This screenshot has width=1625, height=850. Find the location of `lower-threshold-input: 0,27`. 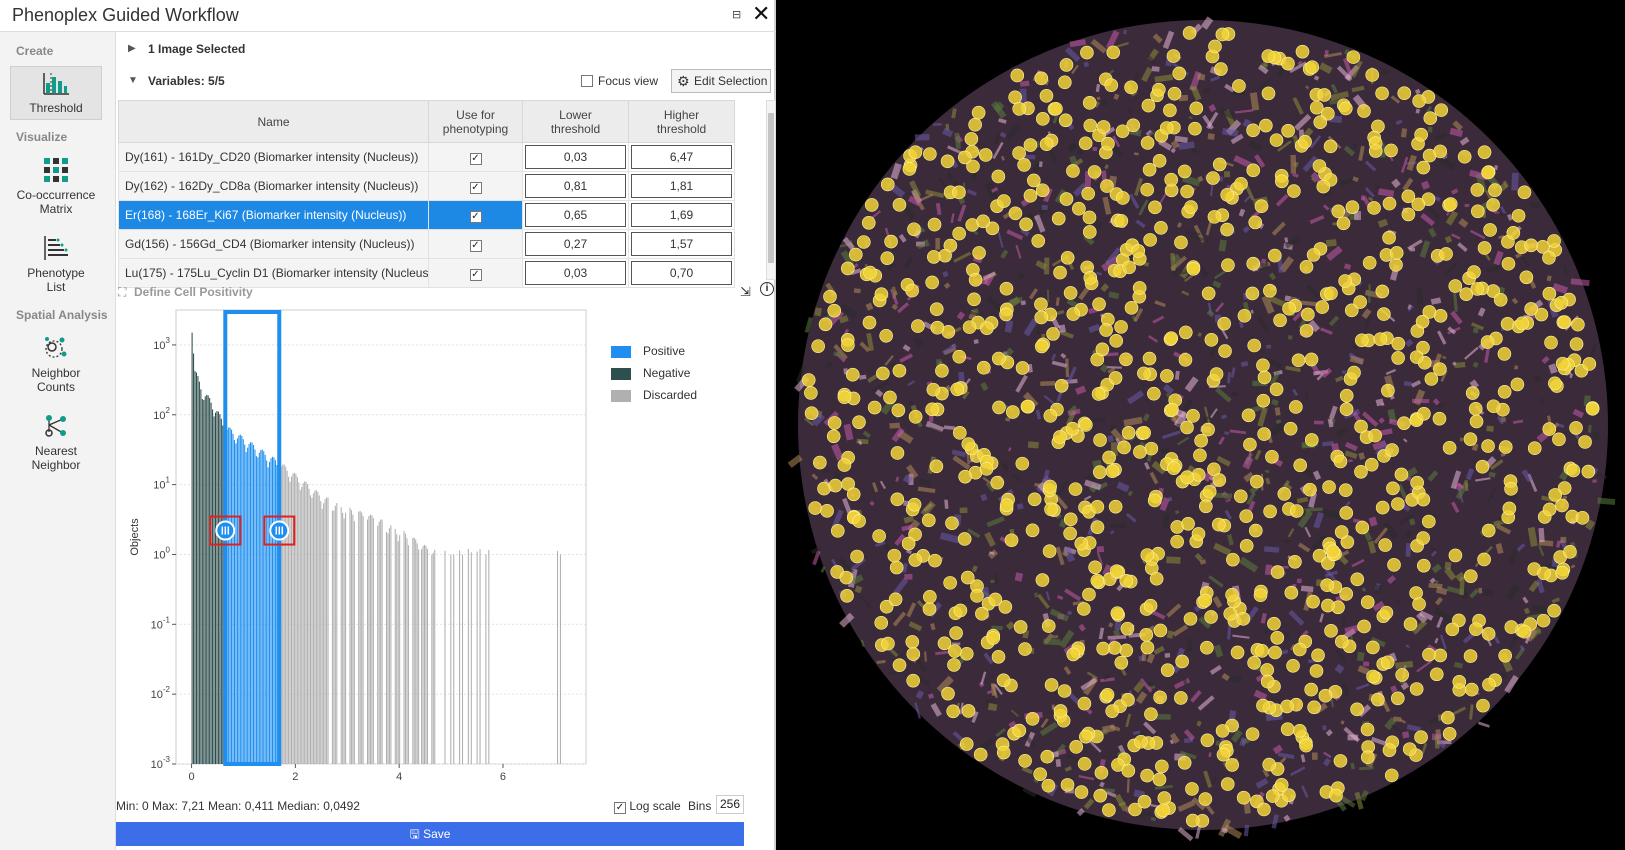

lower-threshold-input: 0,27 is located at coordinates (575, 244).